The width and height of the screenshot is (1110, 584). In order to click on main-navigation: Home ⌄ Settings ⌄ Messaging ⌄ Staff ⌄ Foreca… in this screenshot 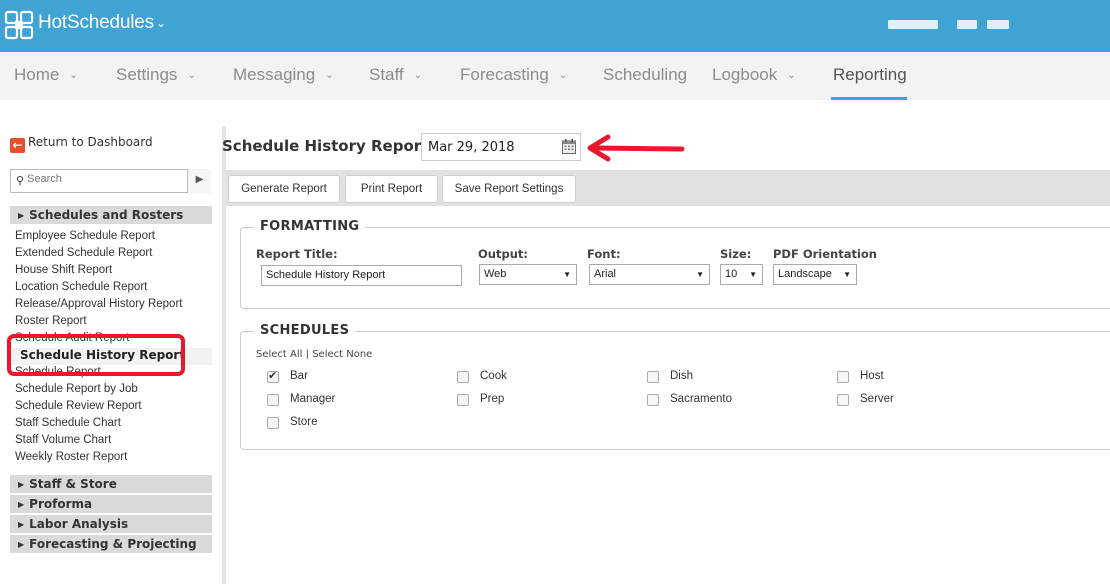, I will do `click(555, 76)`.